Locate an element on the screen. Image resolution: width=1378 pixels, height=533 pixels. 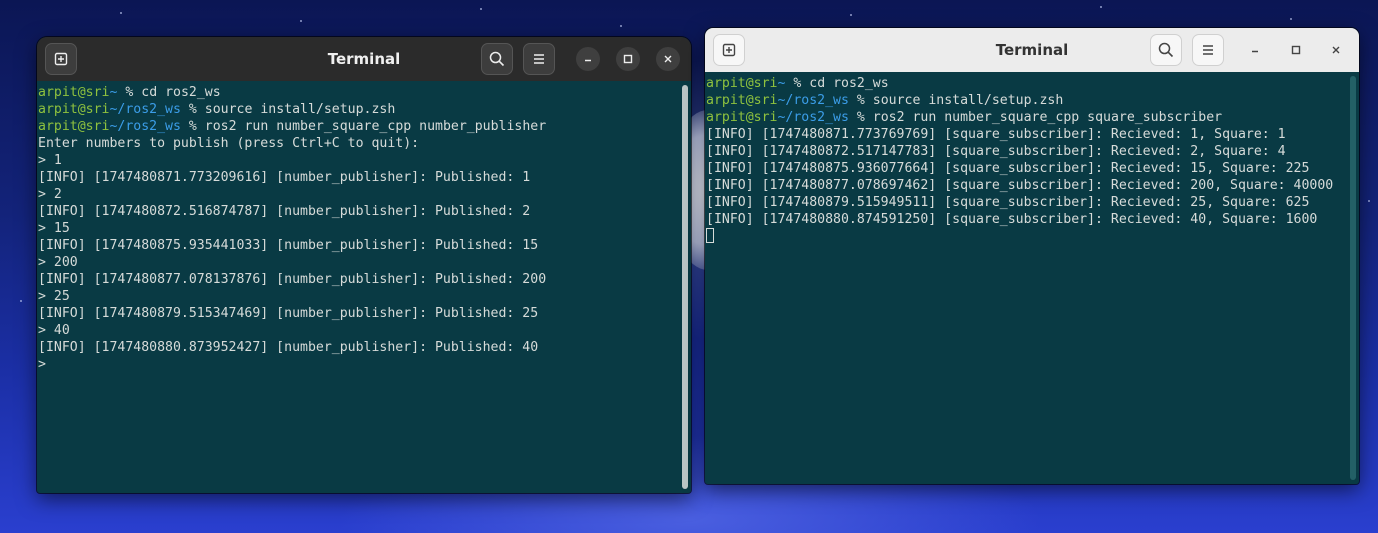
output-line: > 1 is located at coordinates (50, 160).